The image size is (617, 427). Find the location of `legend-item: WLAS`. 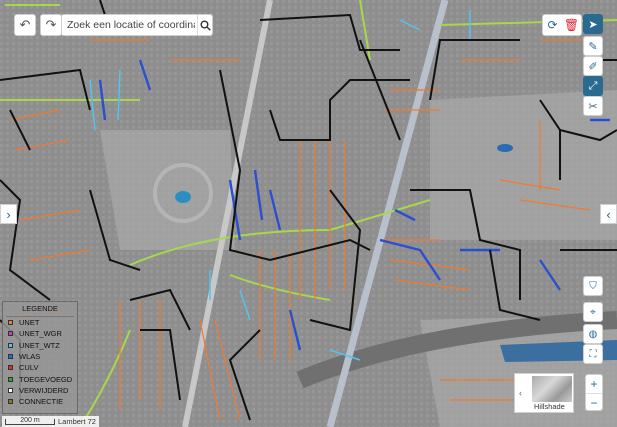

legend-item: WLAS is located at coordinates (40, 356).